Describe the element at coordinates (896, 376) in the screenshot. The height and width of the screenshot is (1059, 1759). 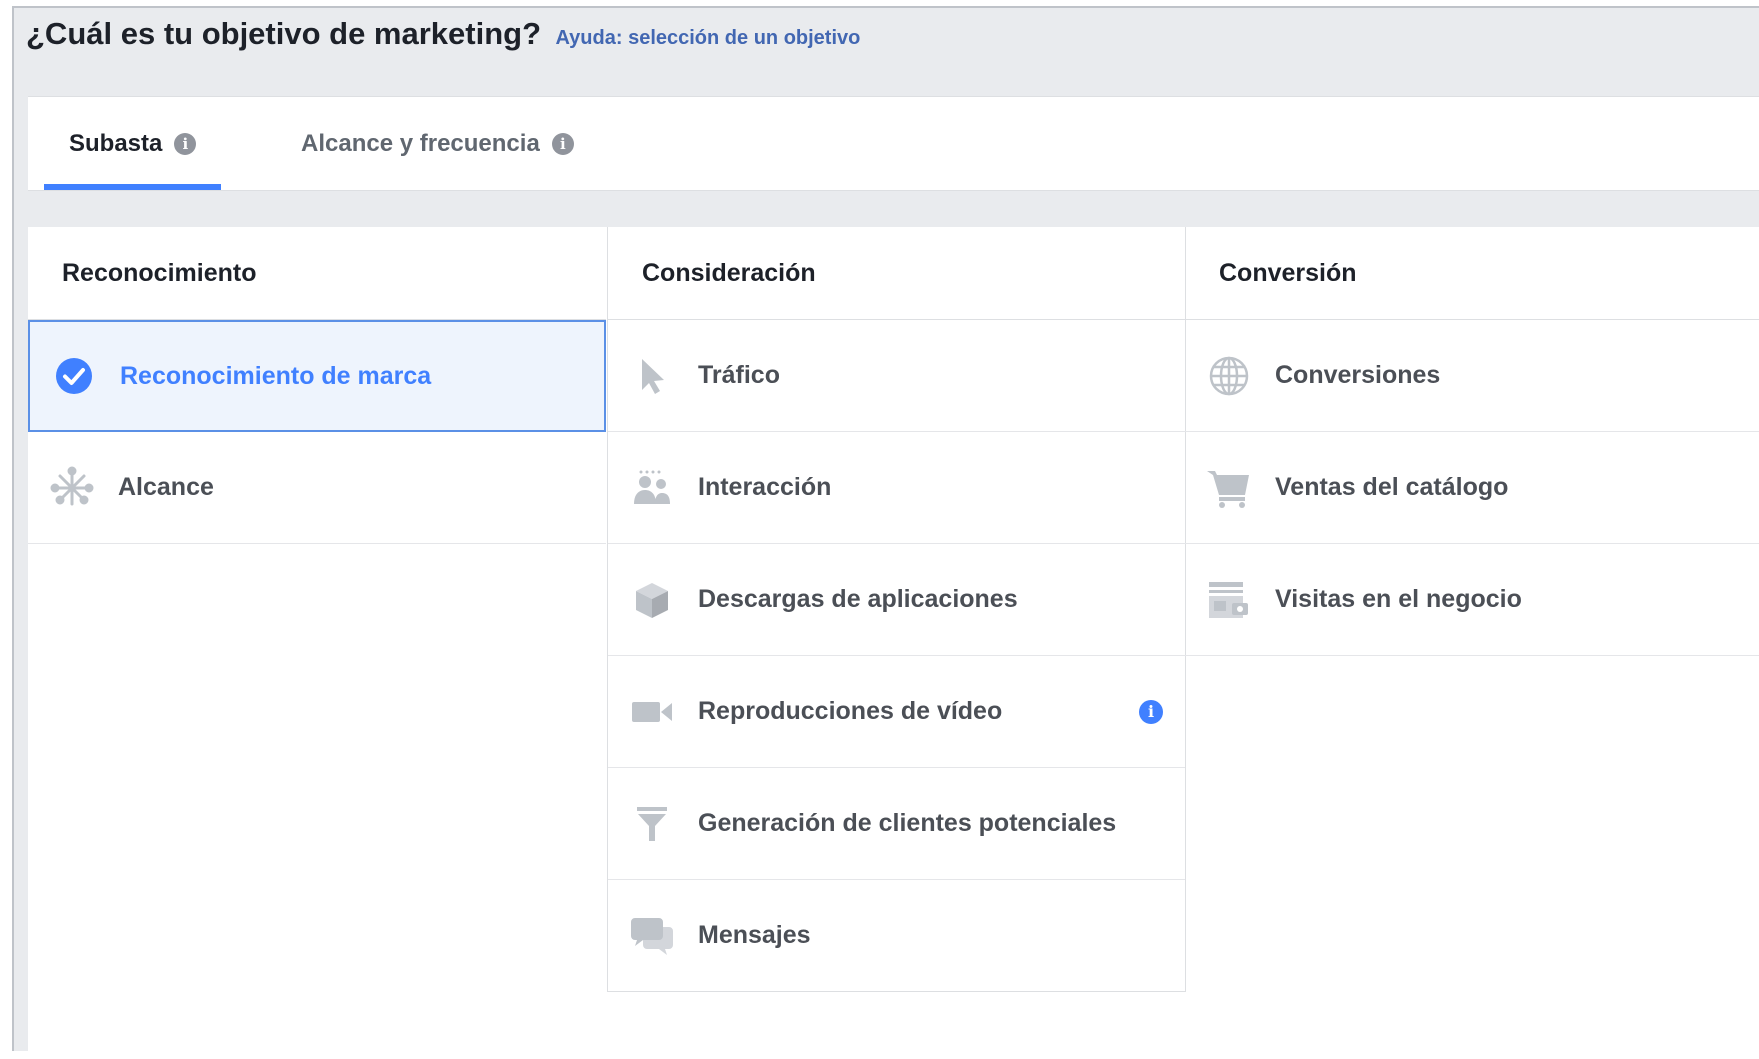
I see `objective-trafico: Tráfico` at that location.